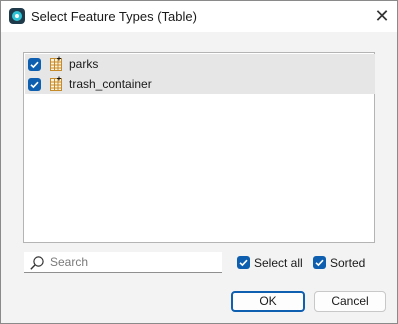  I want to click on search-box, so click(123, 262).